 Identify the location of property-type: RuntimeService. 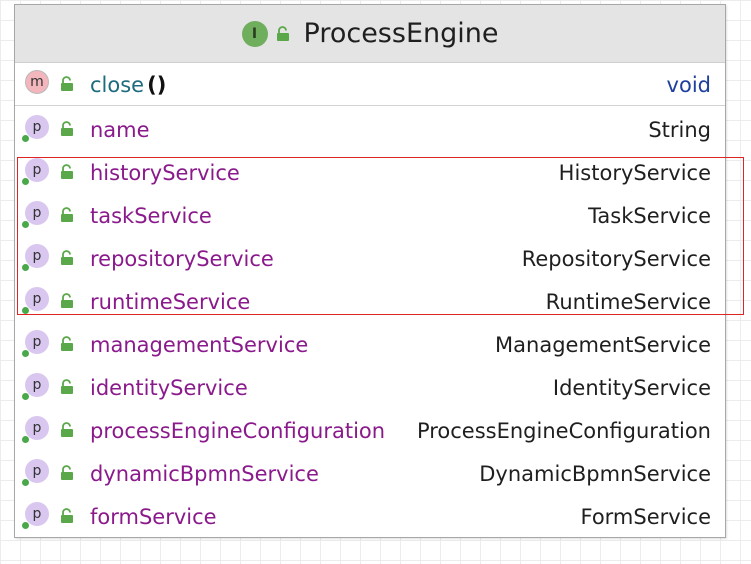
(628, 302).